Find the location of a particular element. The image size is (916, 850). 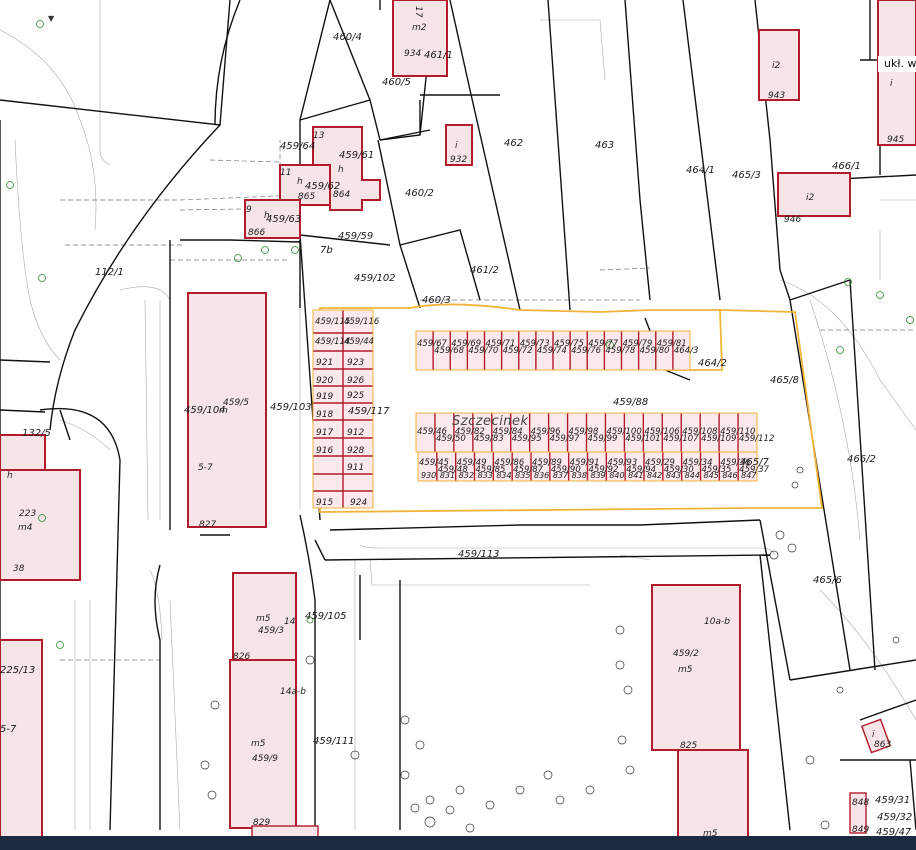

building-number-459-2: 825 is located at coordinates (688, 746).